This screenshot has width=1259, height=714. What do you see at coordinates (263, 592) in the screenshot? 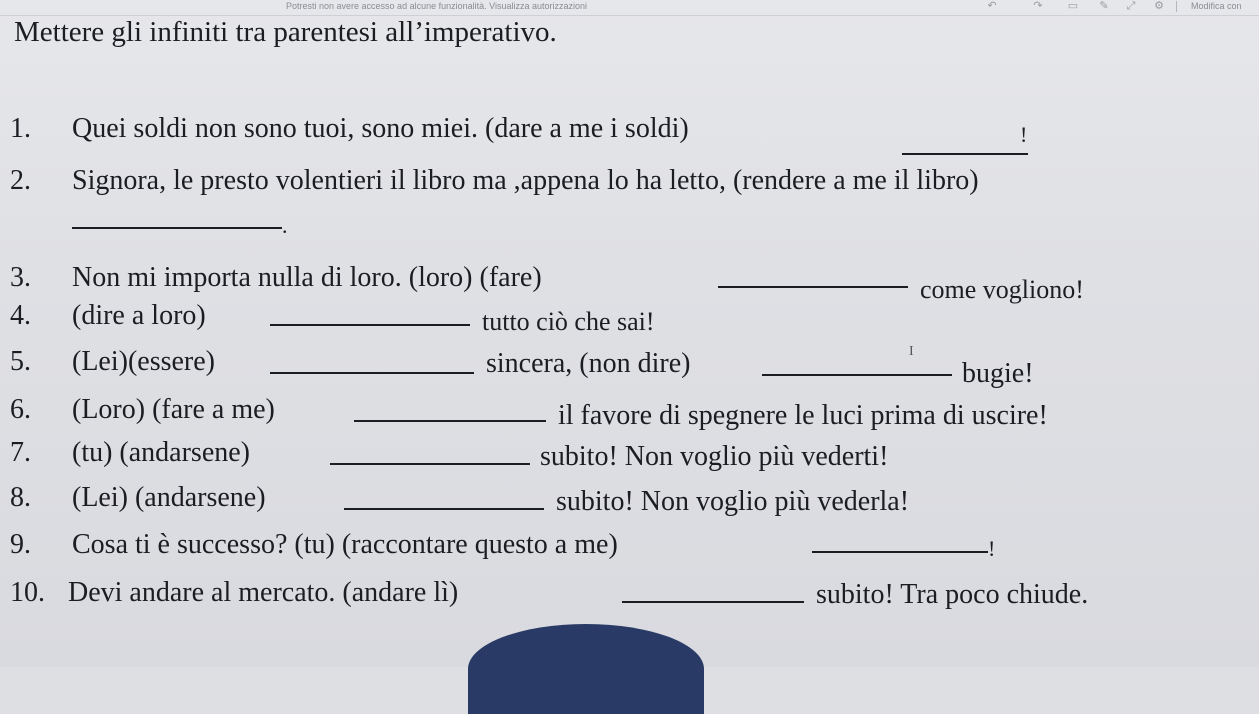
I see `item-prompt: Devi andare al mercato. (andare lì)` at bounding box center [263, 592].